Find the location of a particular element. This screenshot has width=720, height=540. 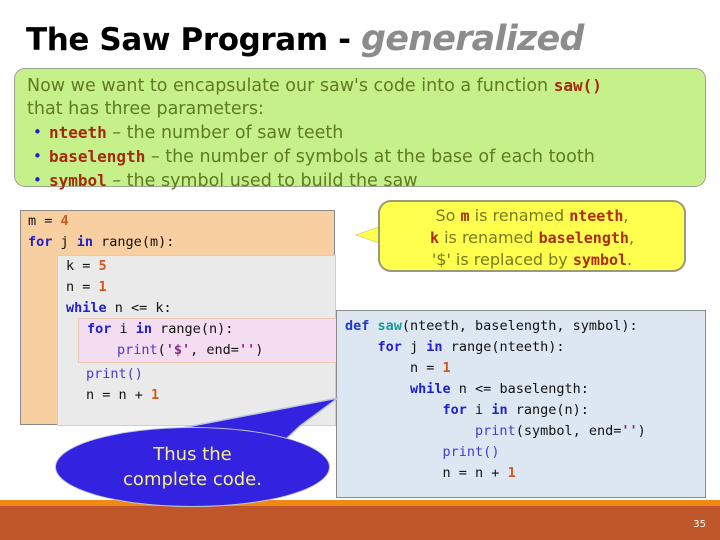

yellow-text: '$' is replaced by is located at coordinates (502, 259).